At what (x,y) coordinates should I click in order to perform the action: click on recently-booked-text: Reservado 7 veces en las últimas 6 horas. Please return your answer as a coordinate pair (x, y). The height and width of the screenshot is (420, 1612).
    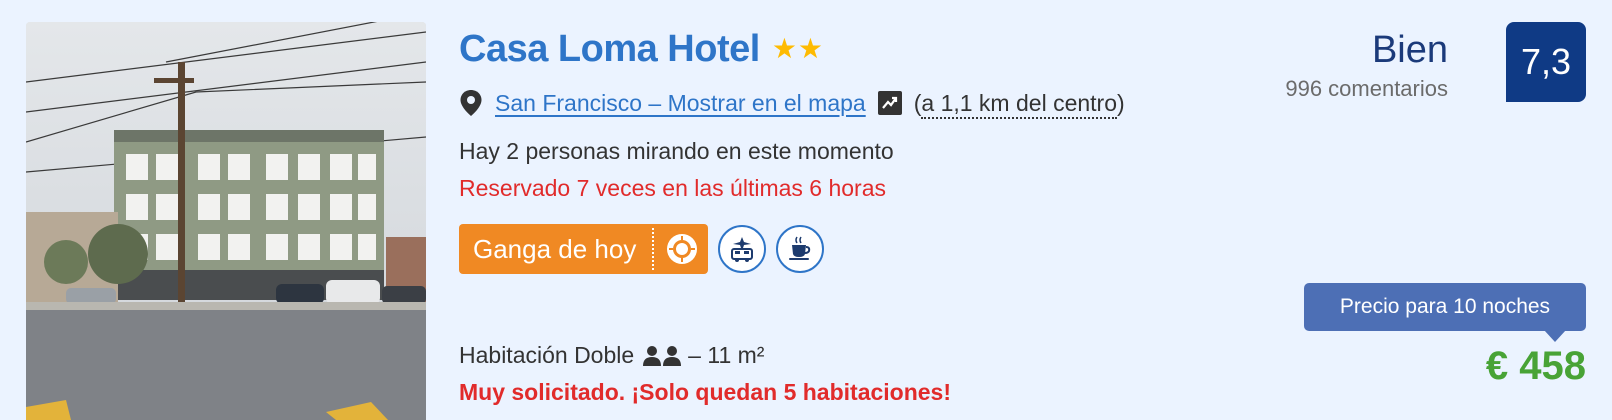
    Looking at the image, I should click on (672, 188).